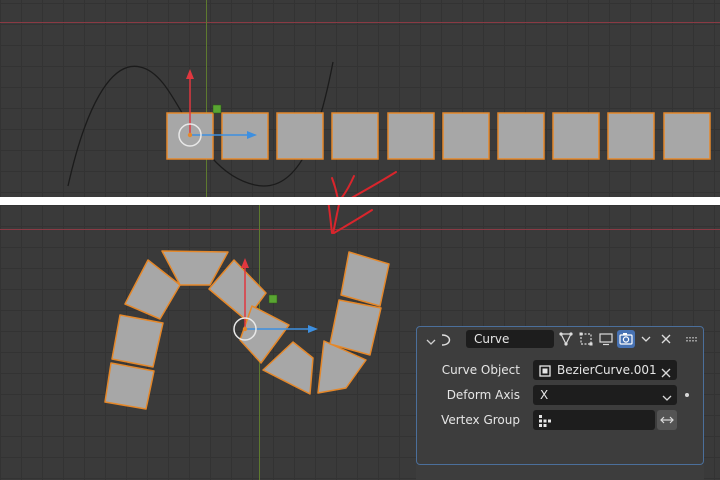 The image size is (720, 480). What do you see at coordinates (687, 395) in the screenshot?
I see `keyframe-dot-icon` at bounding box center [687, 395].